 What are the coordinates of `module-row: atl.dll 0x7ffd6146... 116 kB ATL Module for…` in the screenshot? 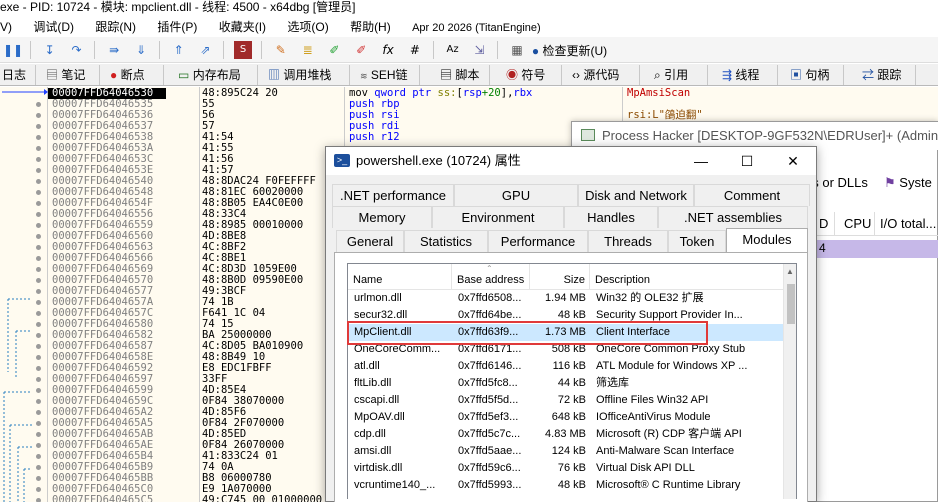 It's located at (565, 366).